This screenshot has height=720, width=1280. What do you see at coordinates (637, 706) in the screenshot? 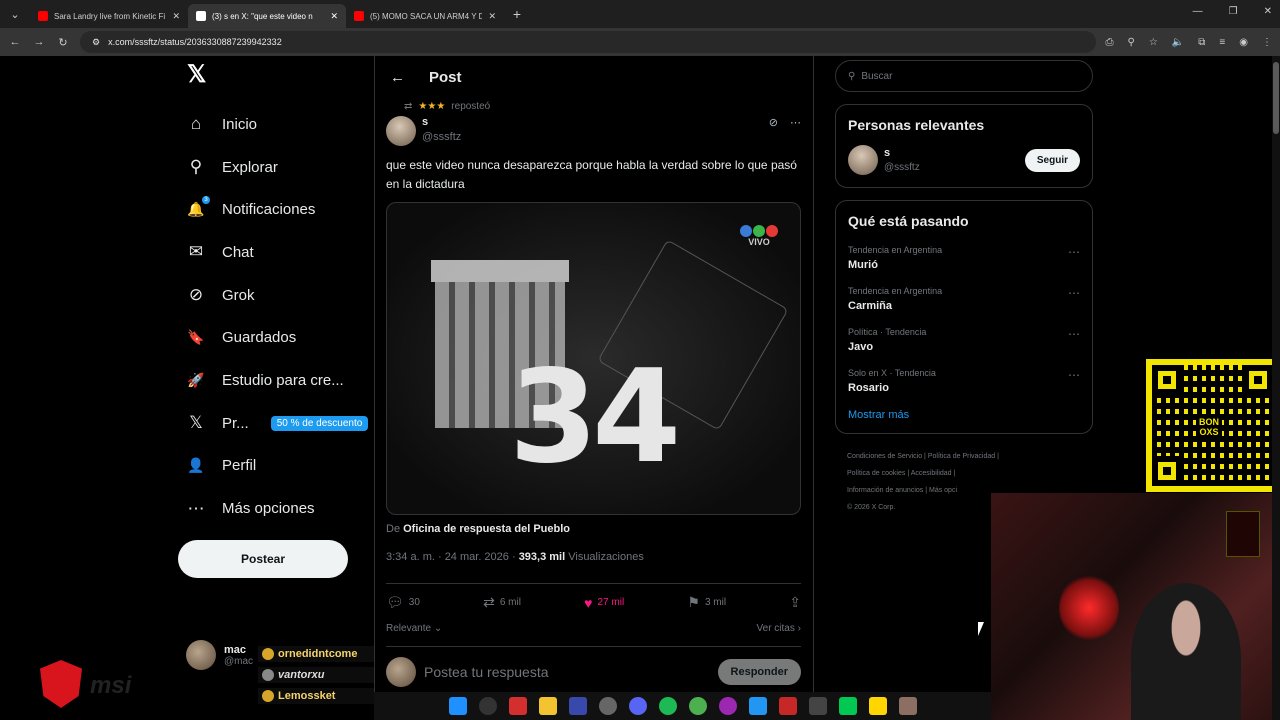
I see `discord-icon` at bounding box center [637, 706].